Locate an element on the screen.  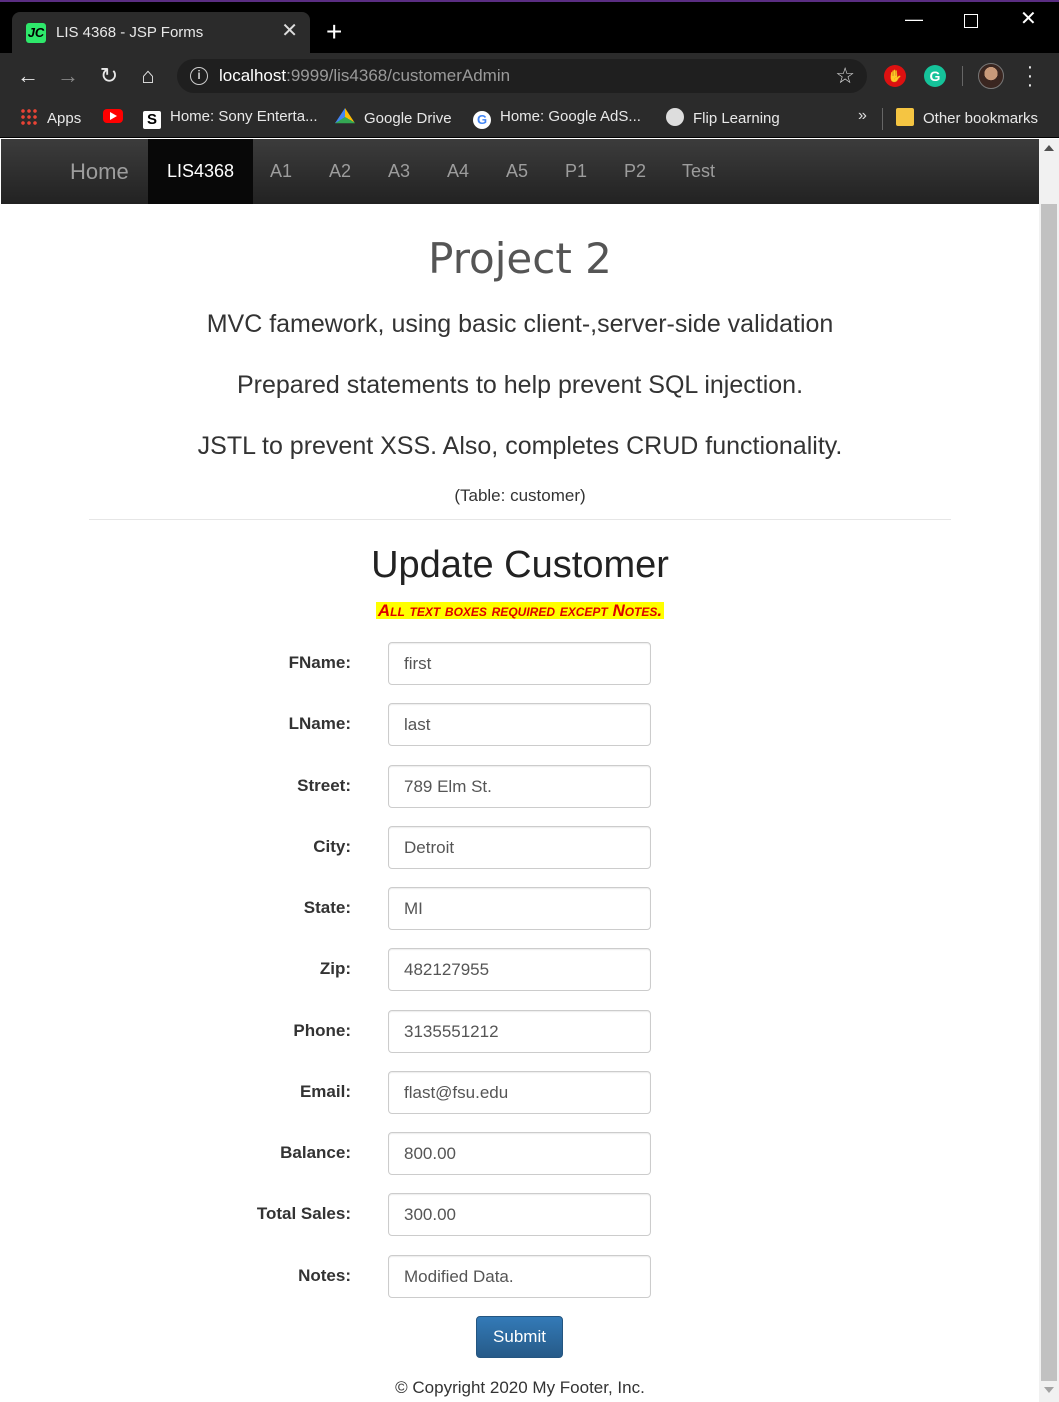
form-row-phone: Phone: is located at coordinates (520, 1031).